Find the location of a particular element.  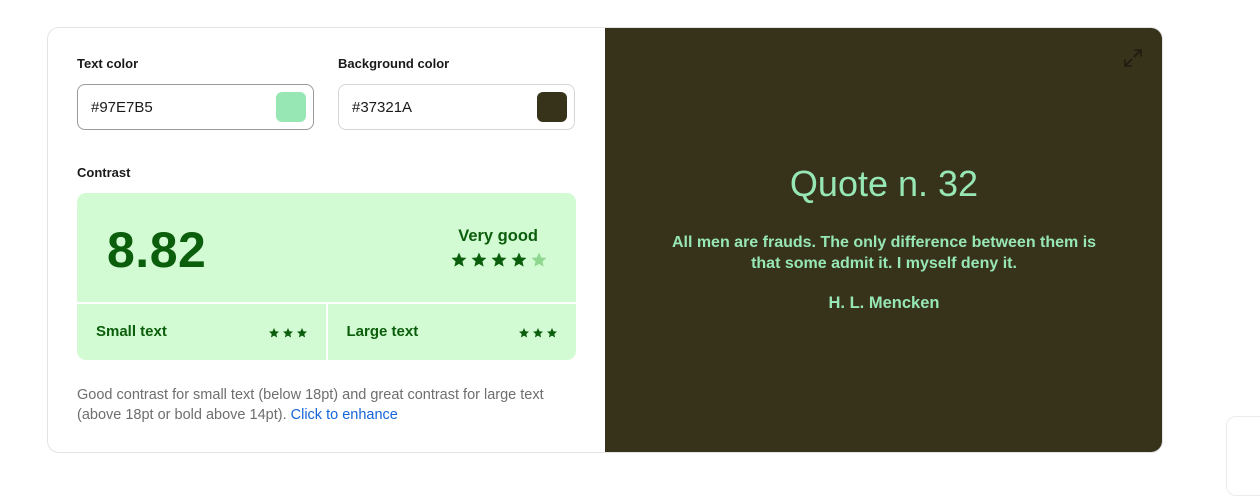

enhance-link: Click to enhance is located at coordinates (344, 415).